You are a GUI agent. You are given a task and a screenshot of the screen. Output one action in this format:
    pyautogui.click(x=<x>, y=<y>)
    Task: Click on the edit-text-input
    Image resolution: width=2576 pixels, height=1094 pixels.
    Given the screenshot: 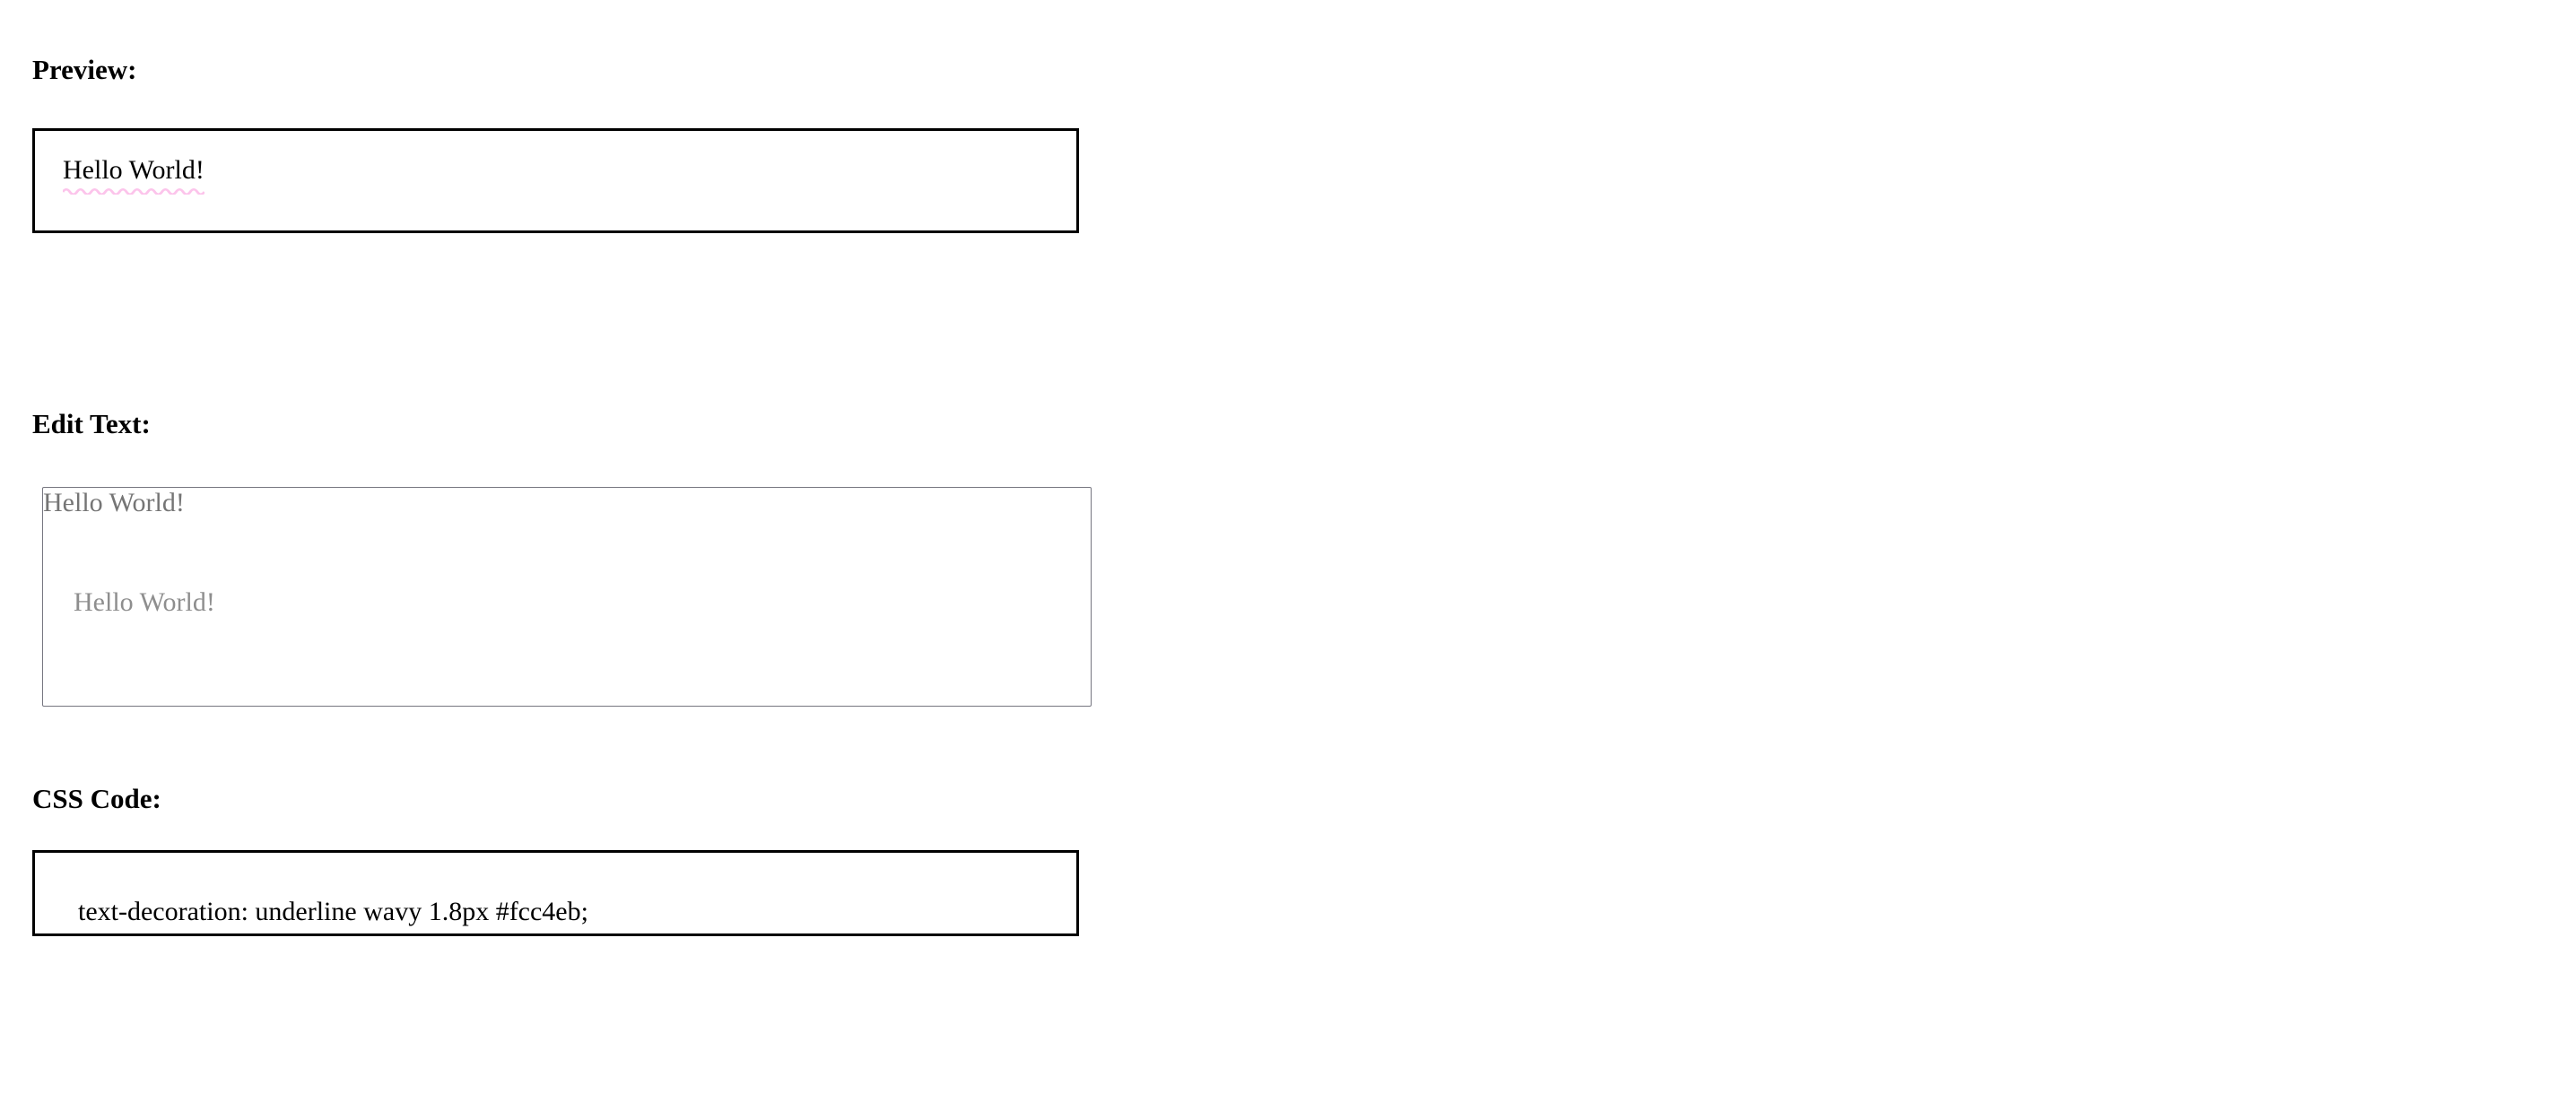 What is the action you would take?
    pyautogui.click(x=567, y=597)
    